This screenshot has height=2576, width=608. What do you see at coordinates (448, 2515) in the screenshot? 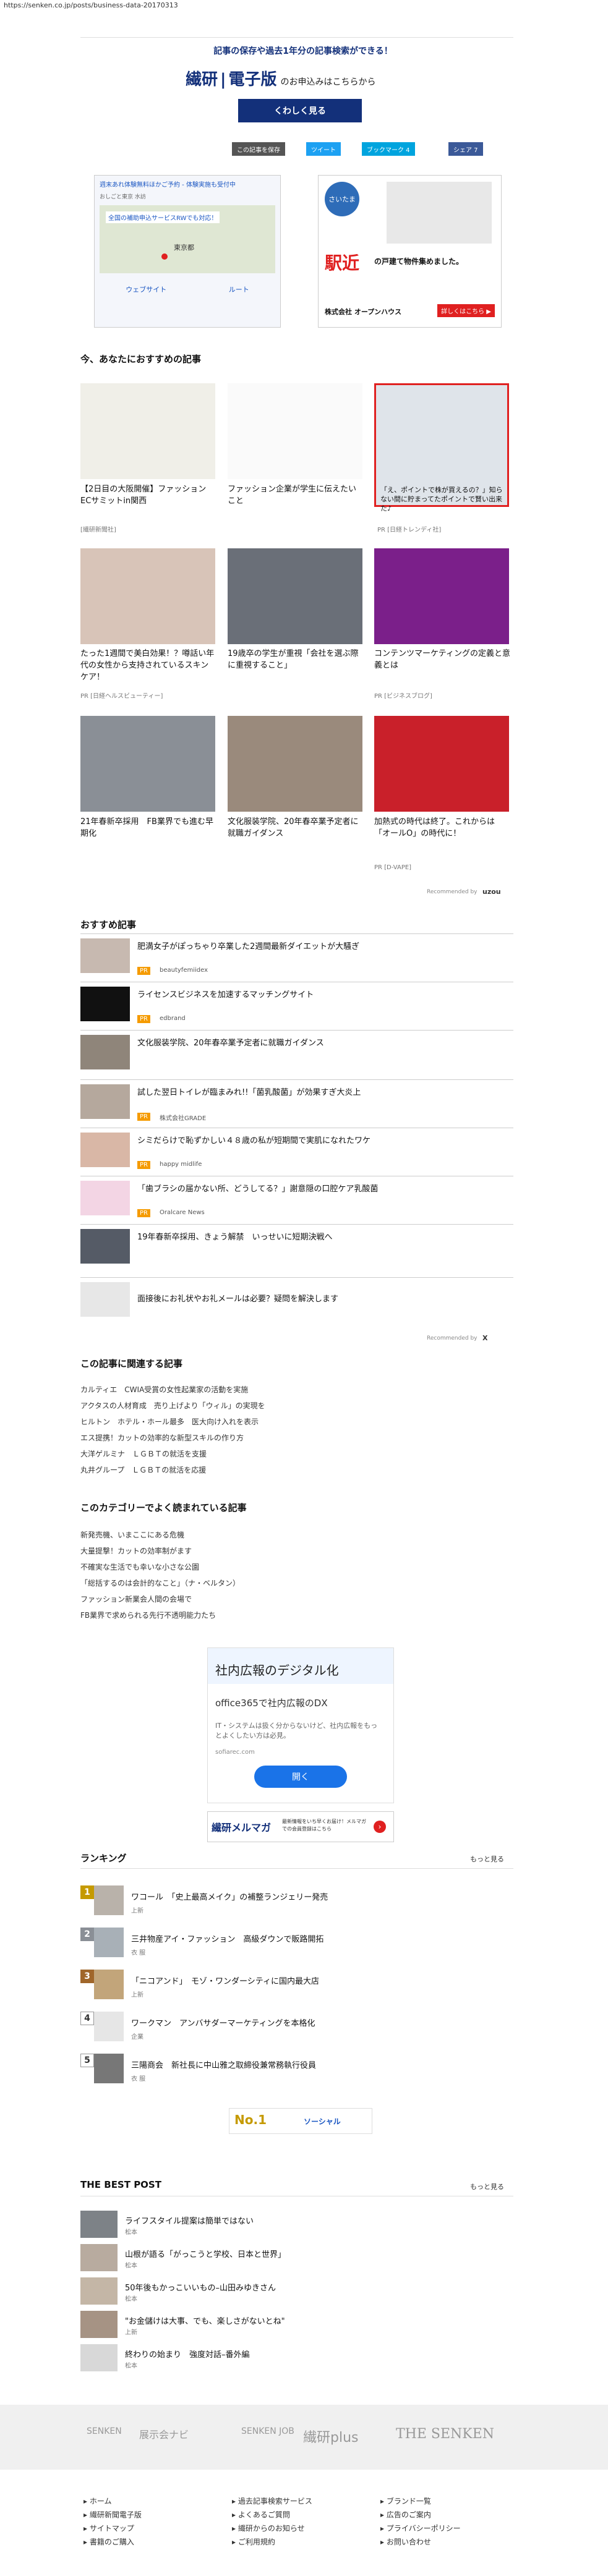
I see `footer-link: ▸ 広告のご案内` at bounding box center [448, 2515].